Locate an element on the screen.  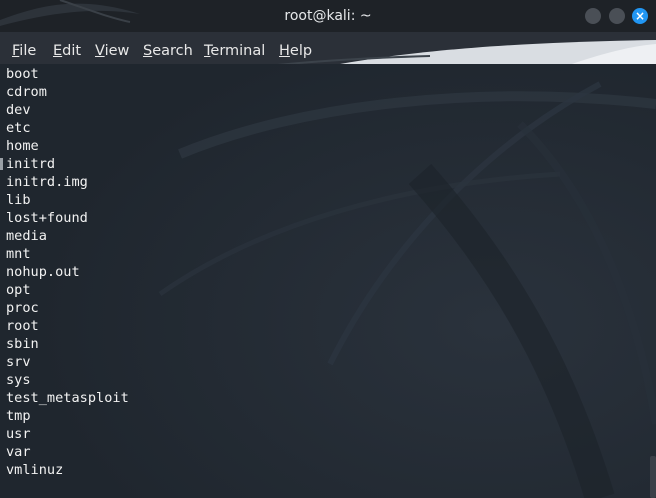
list-item: initrd is located at coordinates (31, 164).